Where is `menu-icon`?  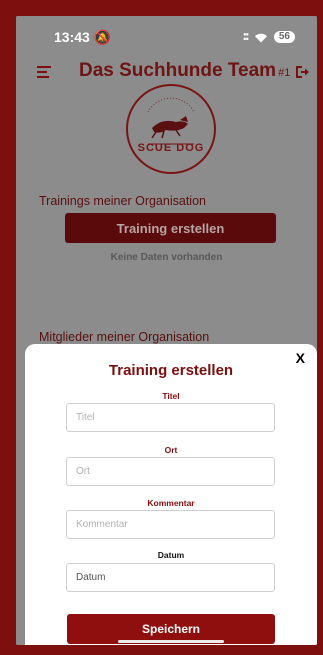 menu-icon is located at coordinates (44, 72).